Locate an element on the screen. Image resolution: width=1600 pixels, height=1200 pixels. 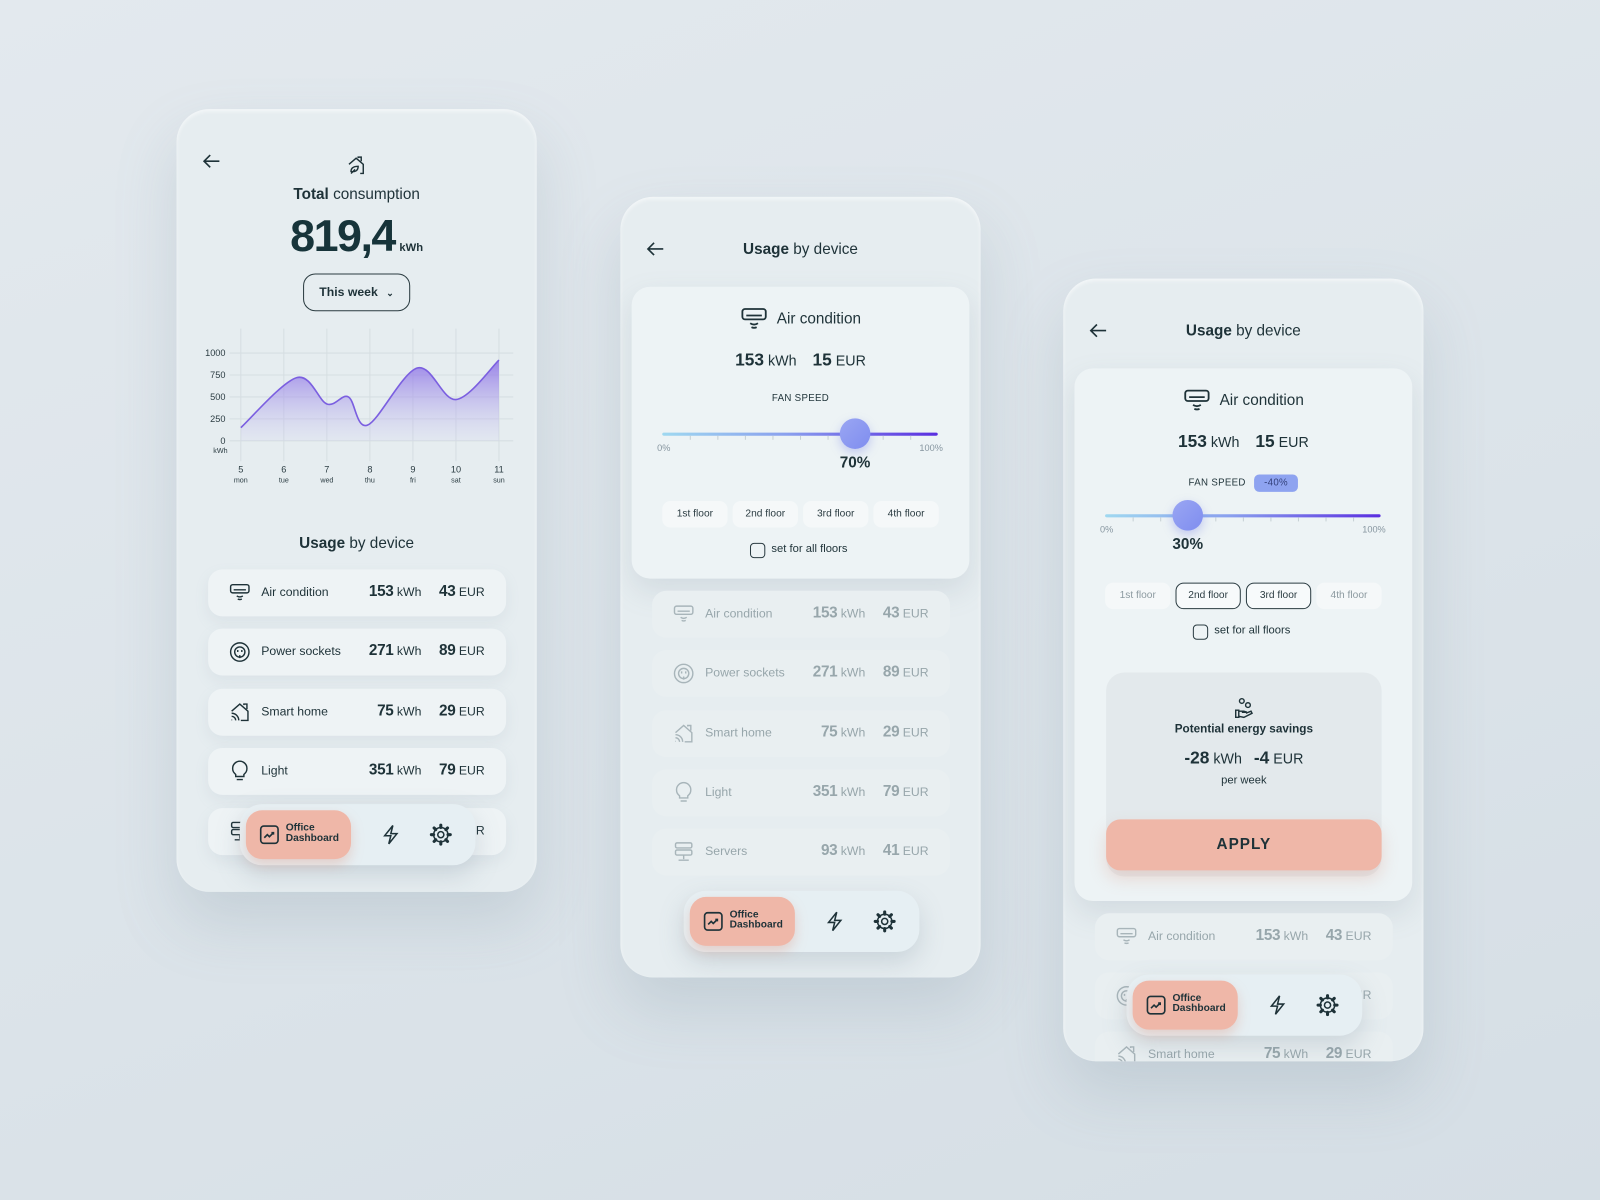
device-kwh-value: 153 is located at coordinates (1268, 935).